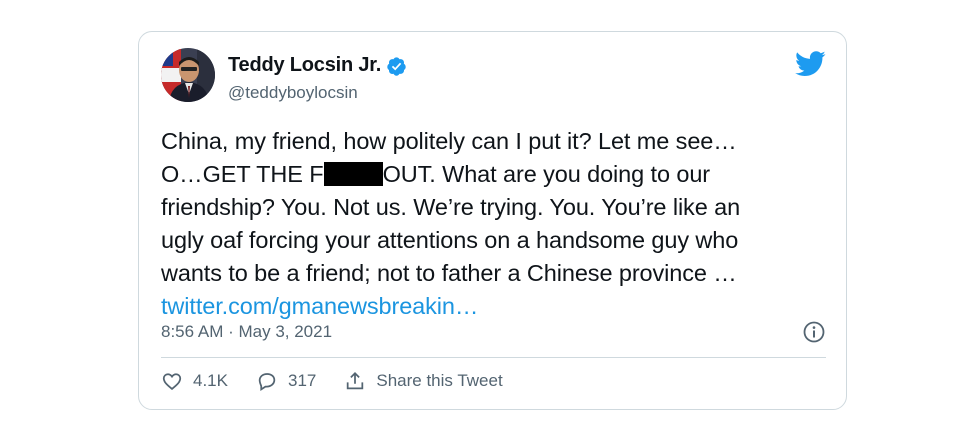  Describe the element at coordinates (188, 75) in the screenshot. I see `avatar` at that location.